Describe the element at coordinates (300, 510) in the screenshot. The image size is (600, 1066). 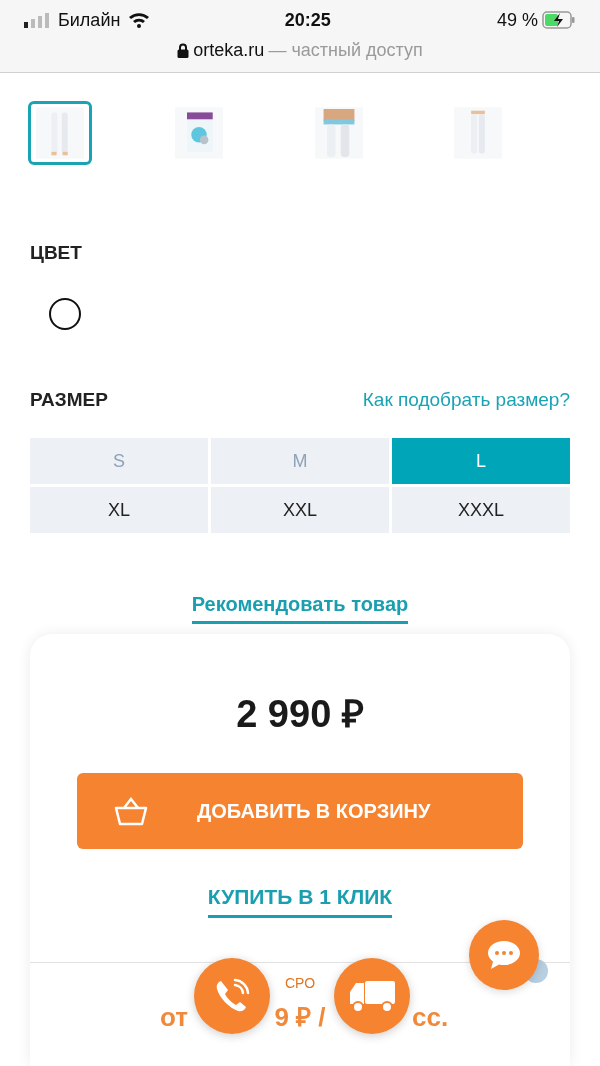
I see `size-option: XXL` at that location.